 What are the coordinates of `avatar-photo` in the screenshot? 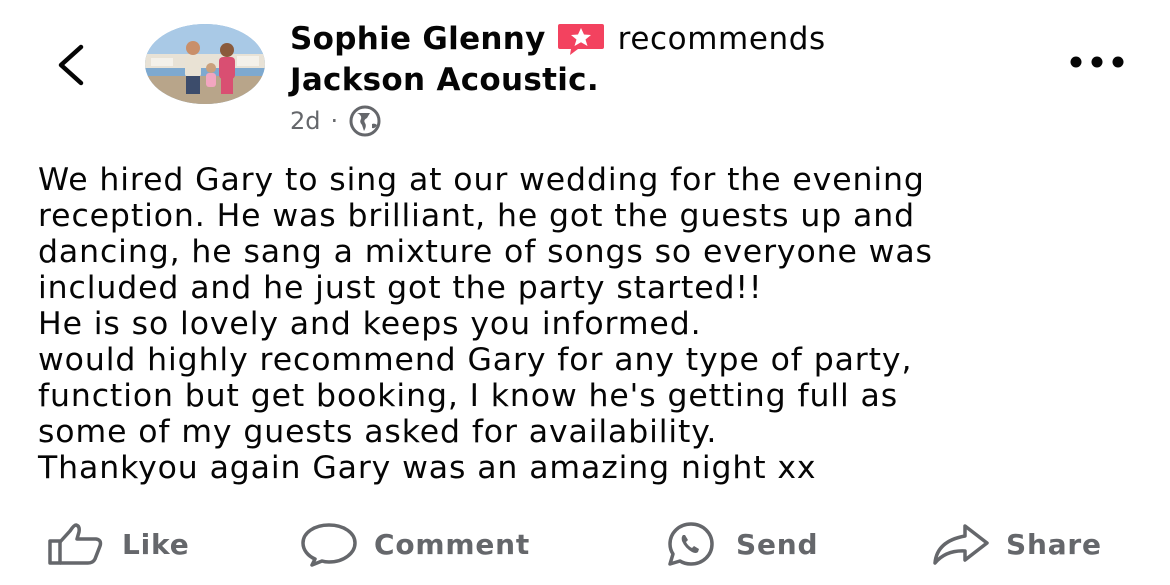 It's located at (205, 64).